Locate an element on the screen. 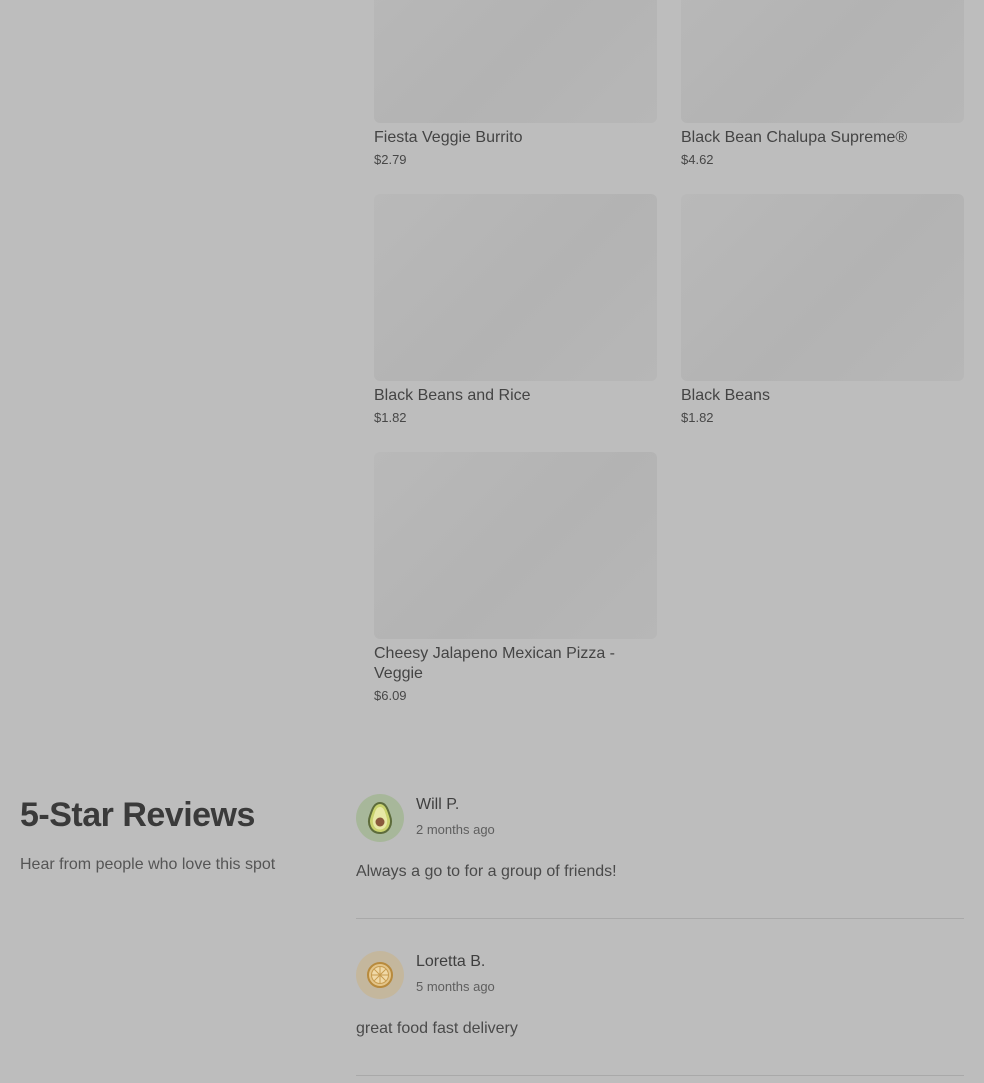 The width and height of the screenshot is (984, 1083). review-text: Always a go to for a group of friends! is located at coordinates (486, 871).